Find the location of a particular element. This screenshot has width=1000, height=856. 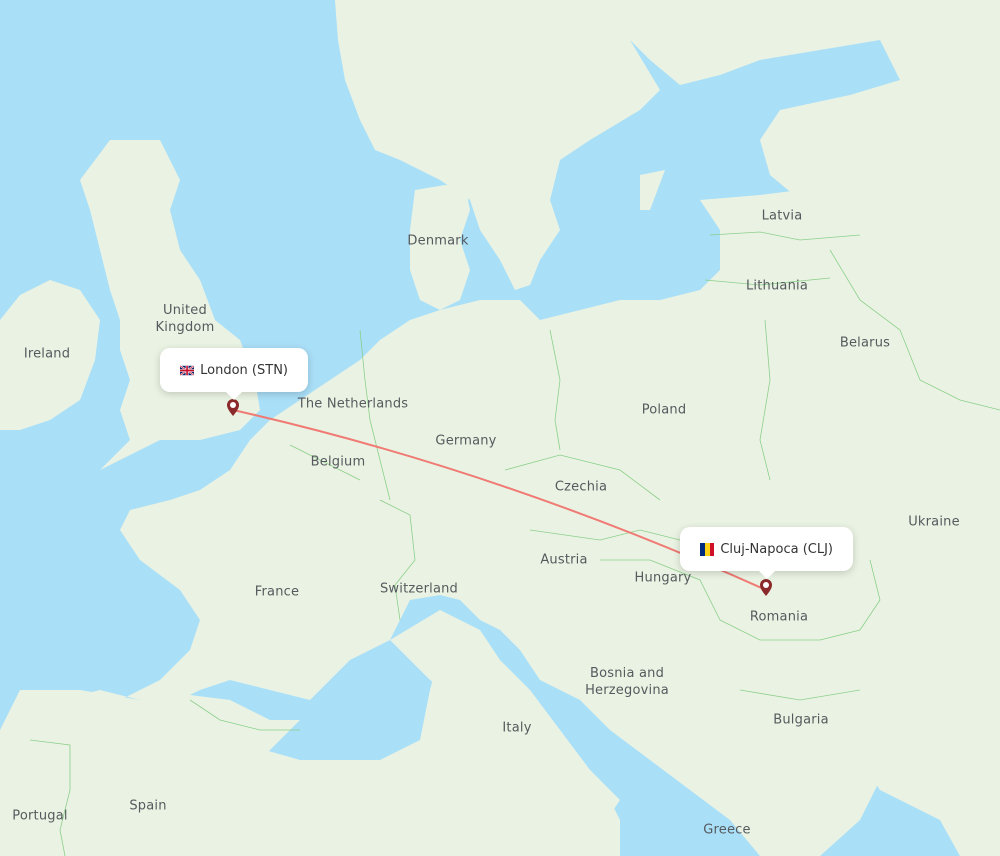

country-label-latvia: Latvia is located at coordinates (782, 216).